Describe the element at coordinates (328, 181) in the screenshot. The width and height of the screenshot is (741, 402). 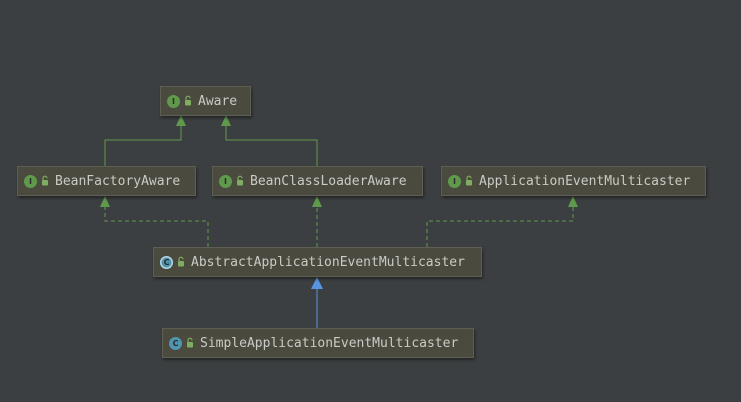
I see `node-beanclassloaderaware-label: BeanClassLoaderAware` at that location.